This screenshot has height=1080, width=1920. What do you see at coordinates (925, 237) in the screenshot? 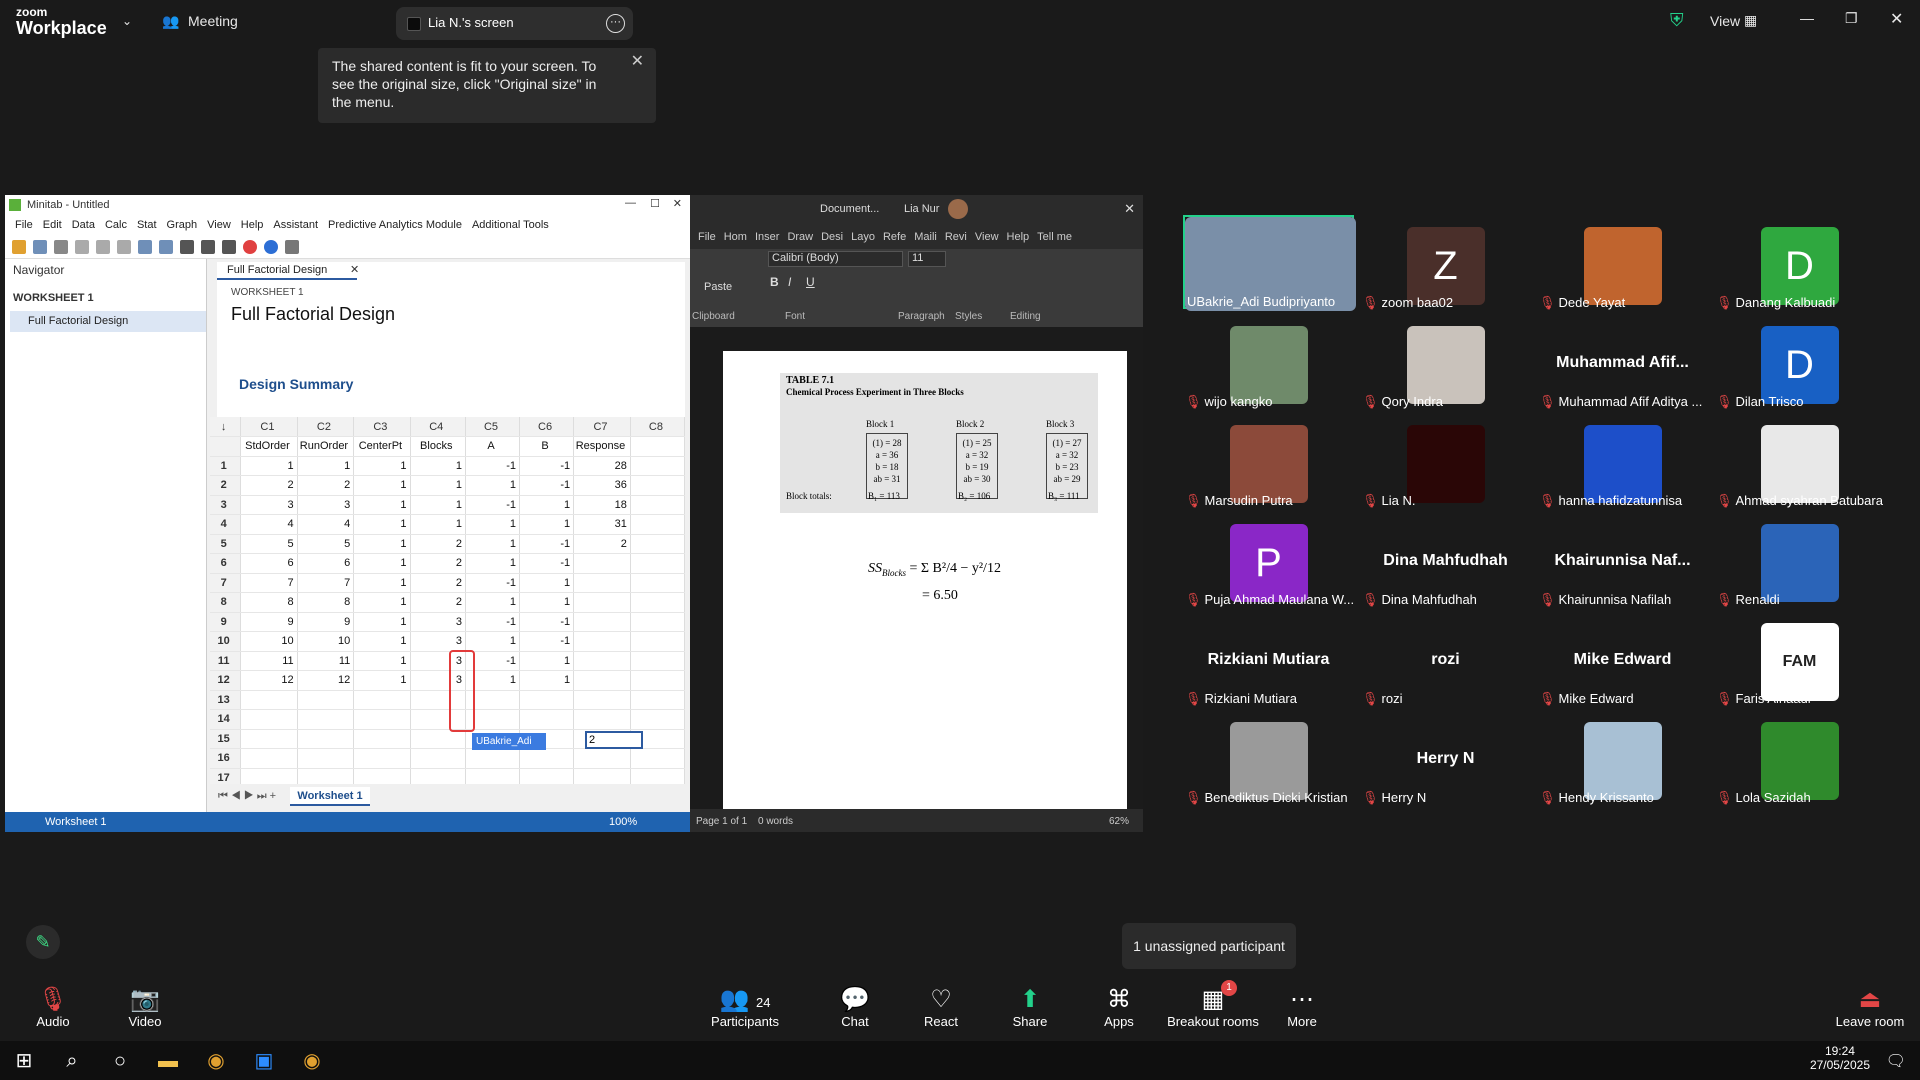
I see `ribbon-tab: Maili` at bounding box center [925, 237].